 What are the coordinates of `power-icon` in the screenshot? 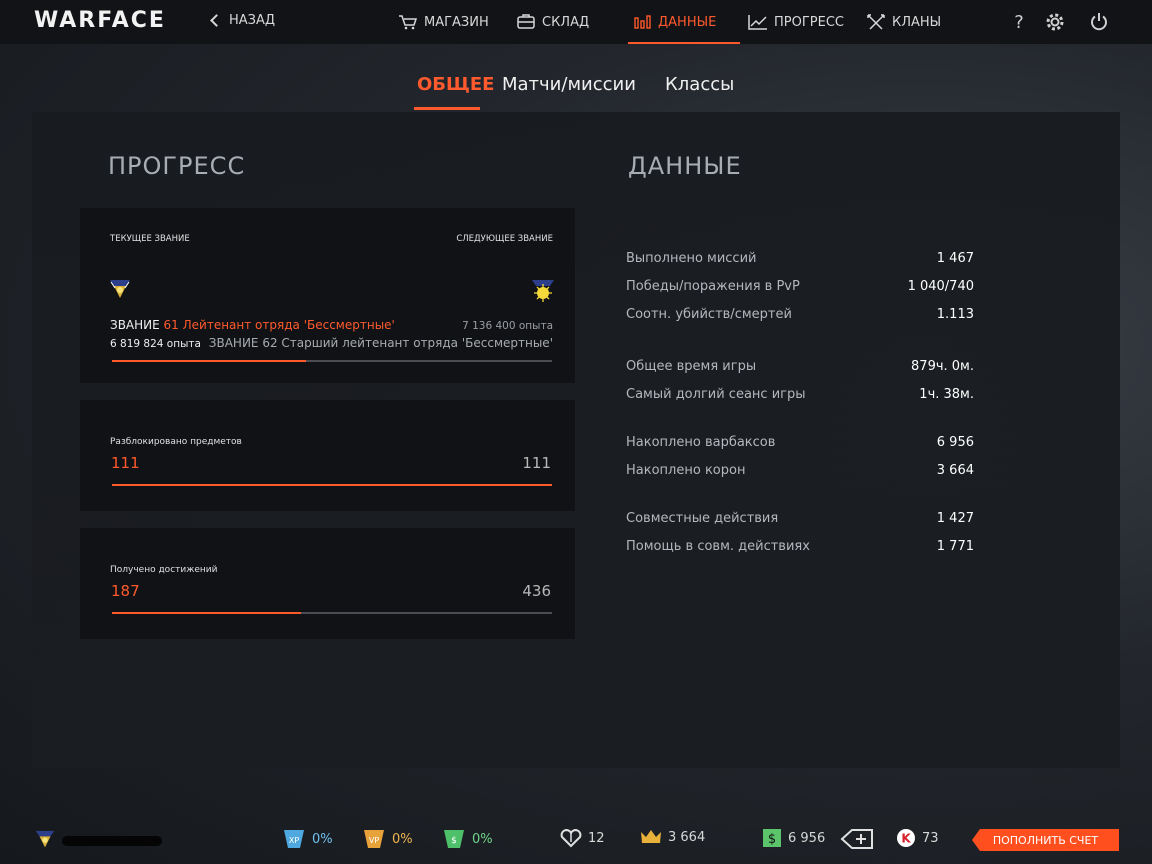 It's located at (1099, 22).